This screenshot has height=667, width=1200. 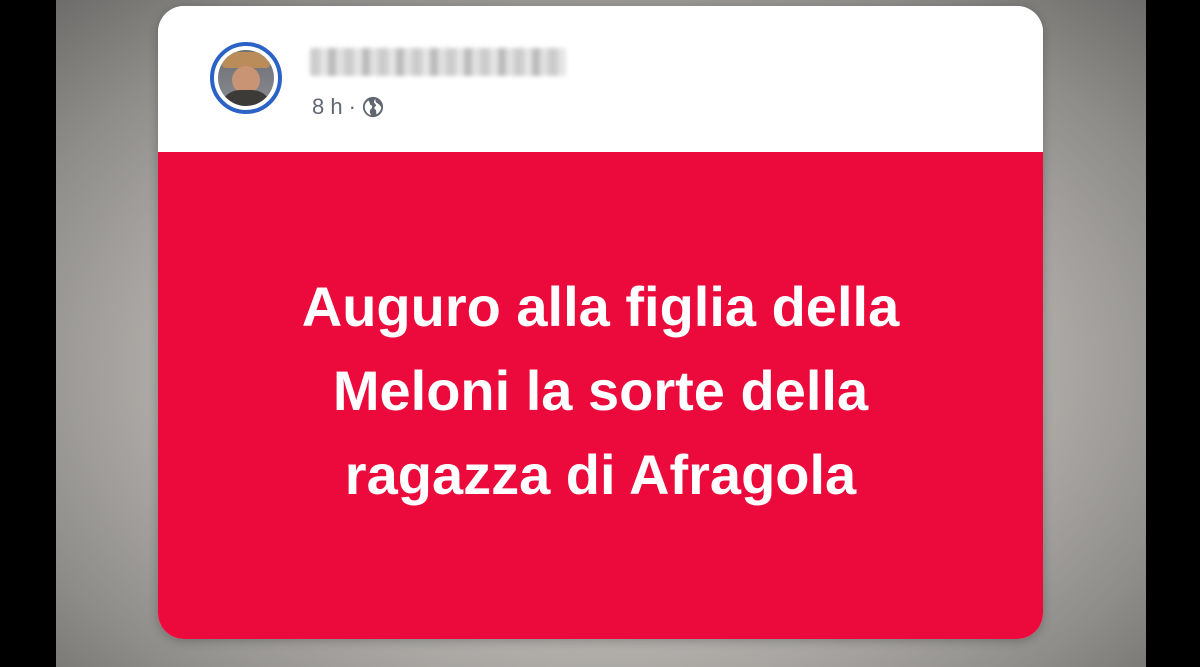 I want to click on avatar-image, so click(x=246, y=78).